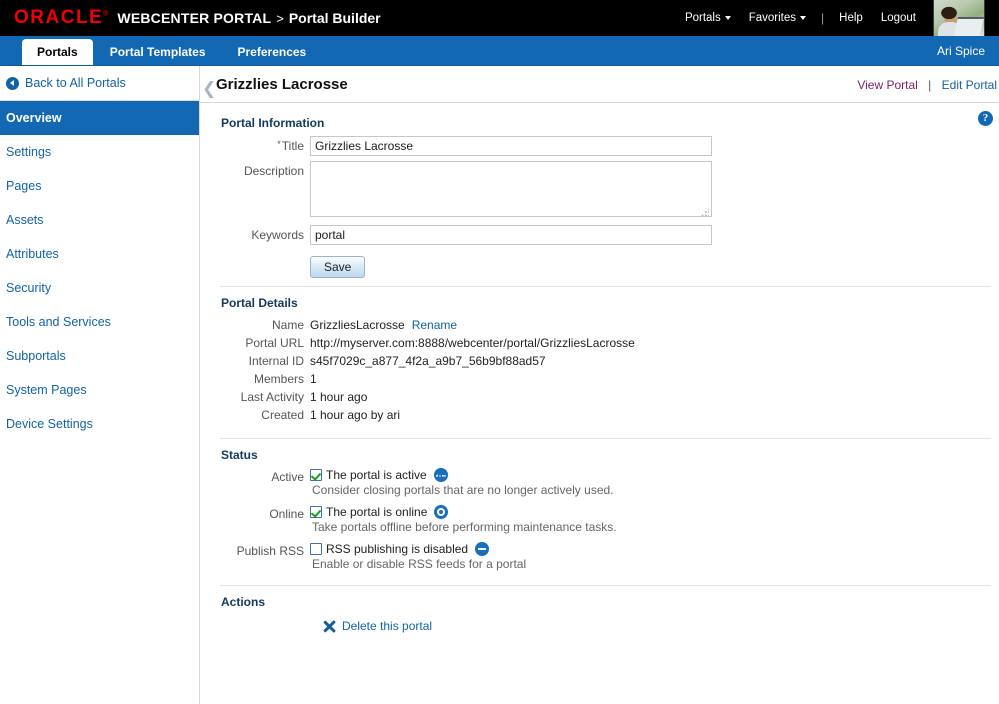  What do you see at coordinates (277, 235) in the screenshot?
I see `keywords-label: Keywords` at bounding box center [277, 235].